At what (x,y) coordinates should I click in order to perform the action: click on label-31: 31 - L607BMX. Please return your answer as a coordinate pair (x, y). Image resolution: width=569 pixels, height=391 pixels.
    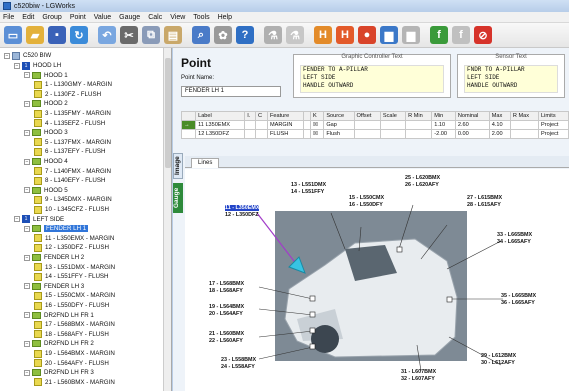
    Looking at the image, I should click on (418, 372).